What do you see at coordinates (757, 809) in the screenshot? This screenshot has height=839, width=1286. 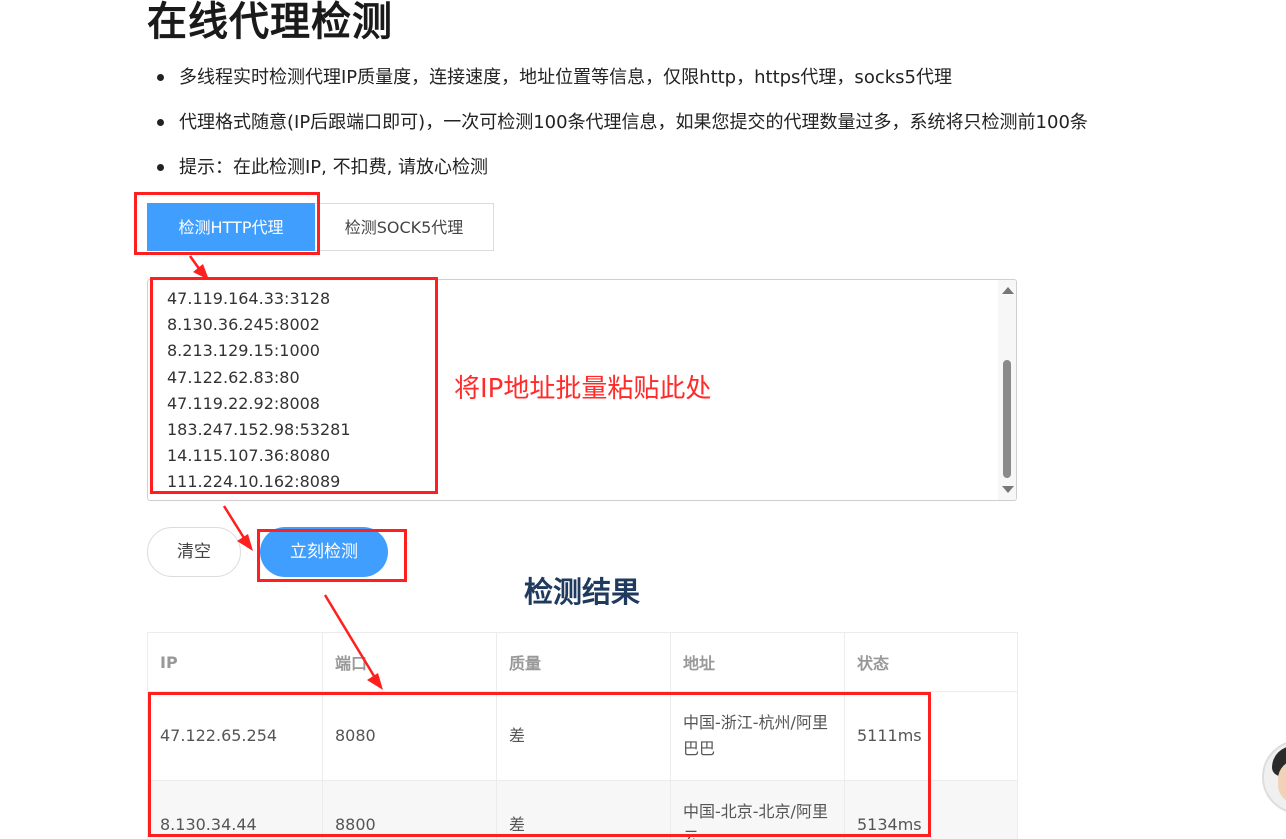 I see `cell-address: 中国-北京-北京/阿里云` at bounding box center [757, 809].